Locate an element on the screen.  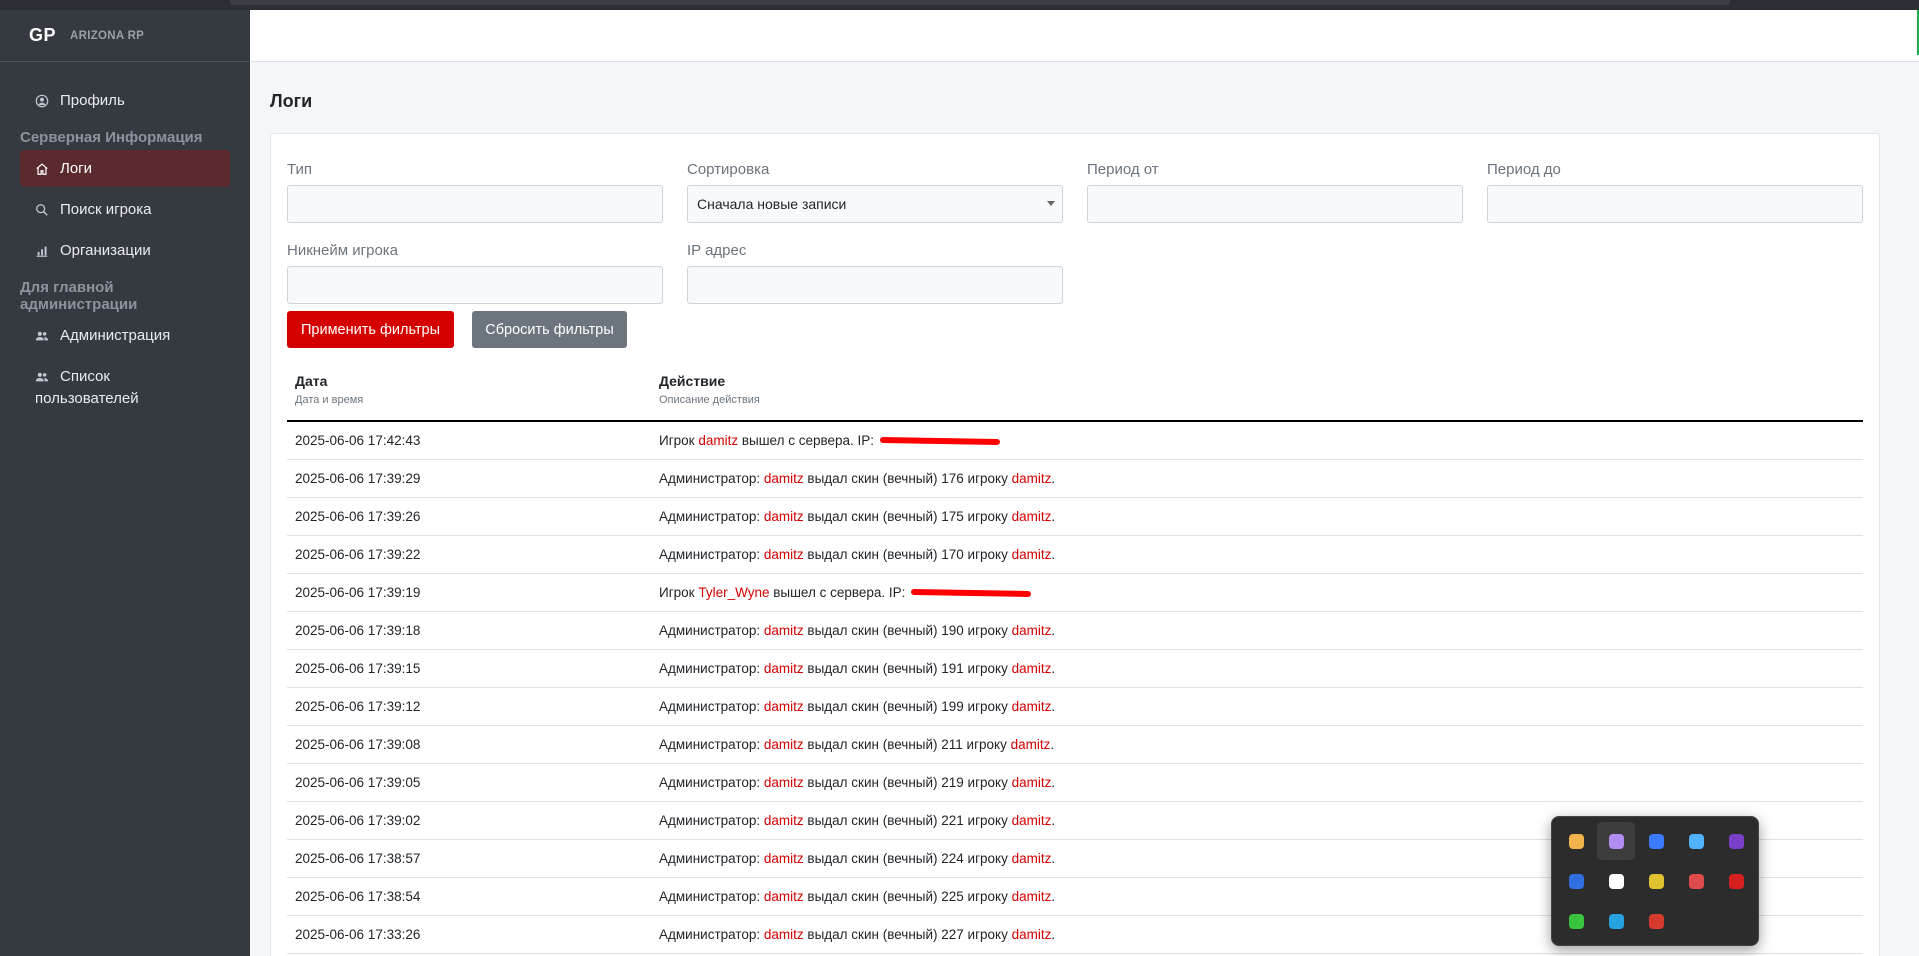
action-suffix: . is located at coordinates (1053, 630).